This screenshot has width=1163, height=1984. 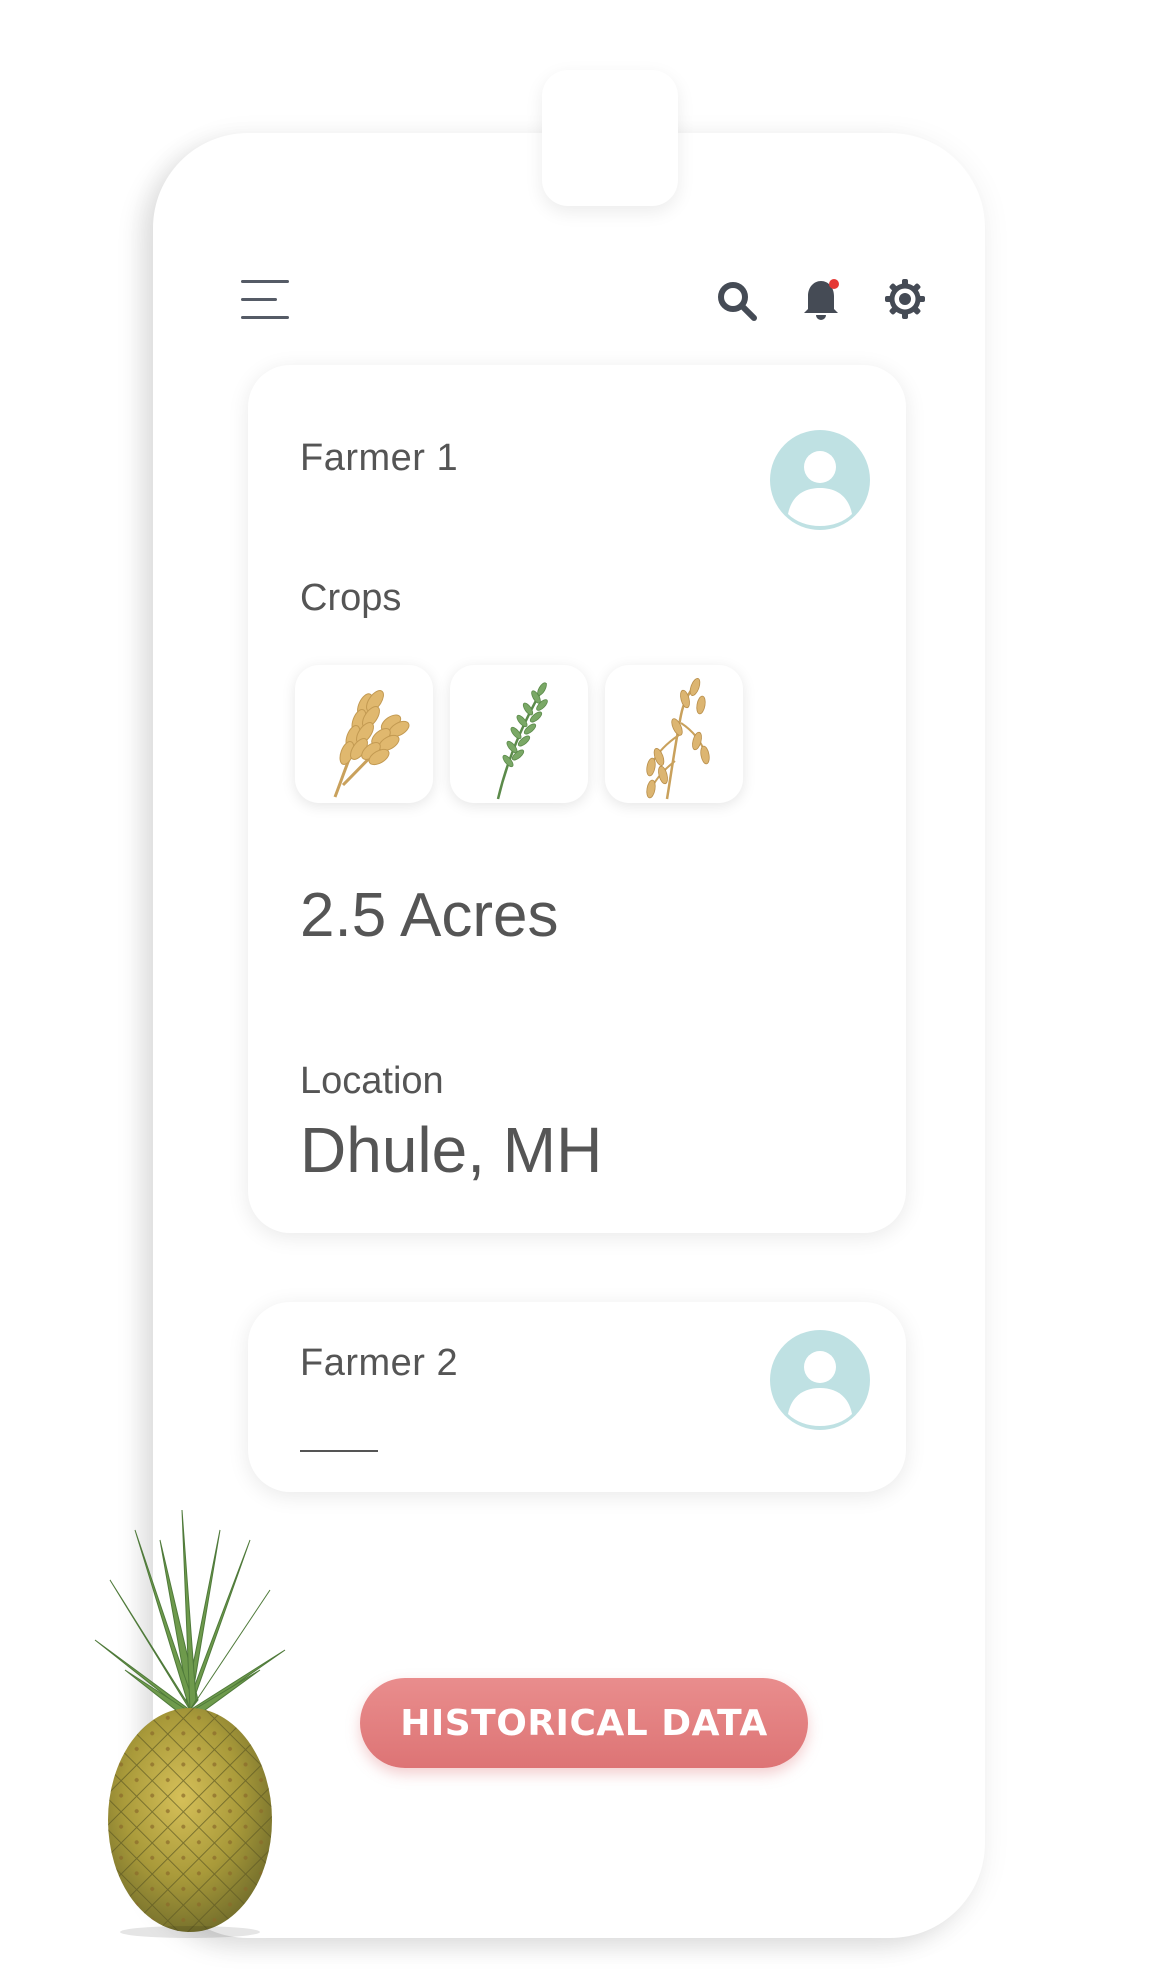 What do you see at coordinates (678, 739) in the screenshot?
I see `oats-icon` at bounding box center [678, 739].